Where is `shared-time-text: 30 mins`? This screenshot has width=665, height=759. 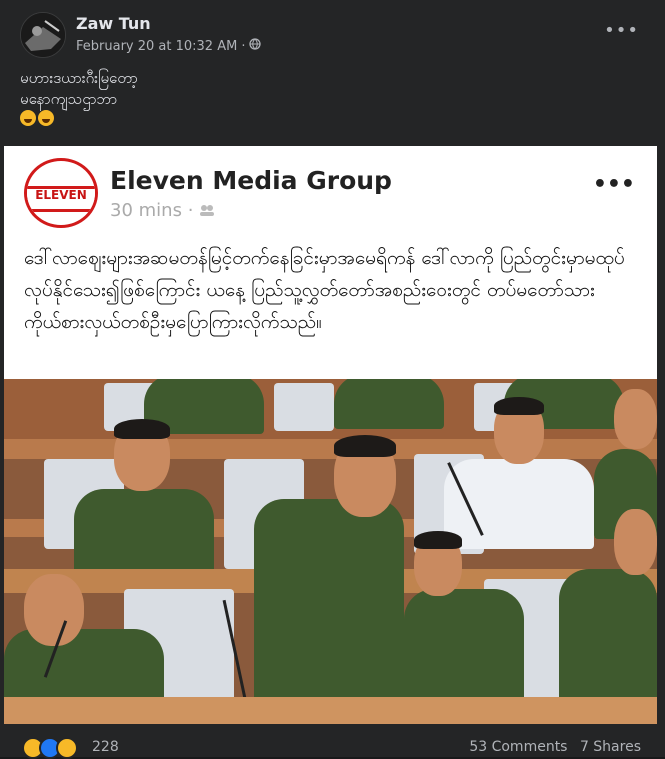 shared-time-text: 30 mins is located at coordinates (146, 210).